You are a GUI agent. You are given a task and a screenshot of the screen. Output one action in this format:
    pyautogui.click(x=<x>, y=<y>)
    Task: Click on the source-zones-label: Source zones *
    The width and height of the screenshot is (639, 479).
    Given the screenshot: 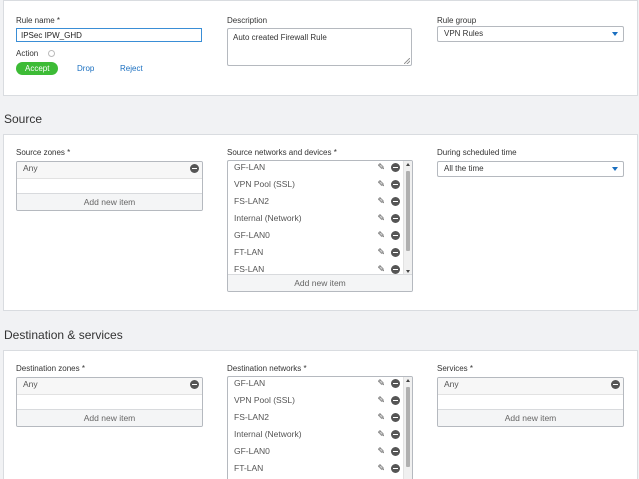 What is the action you would take?
    pyautogui.click(x=43, y=152)
    